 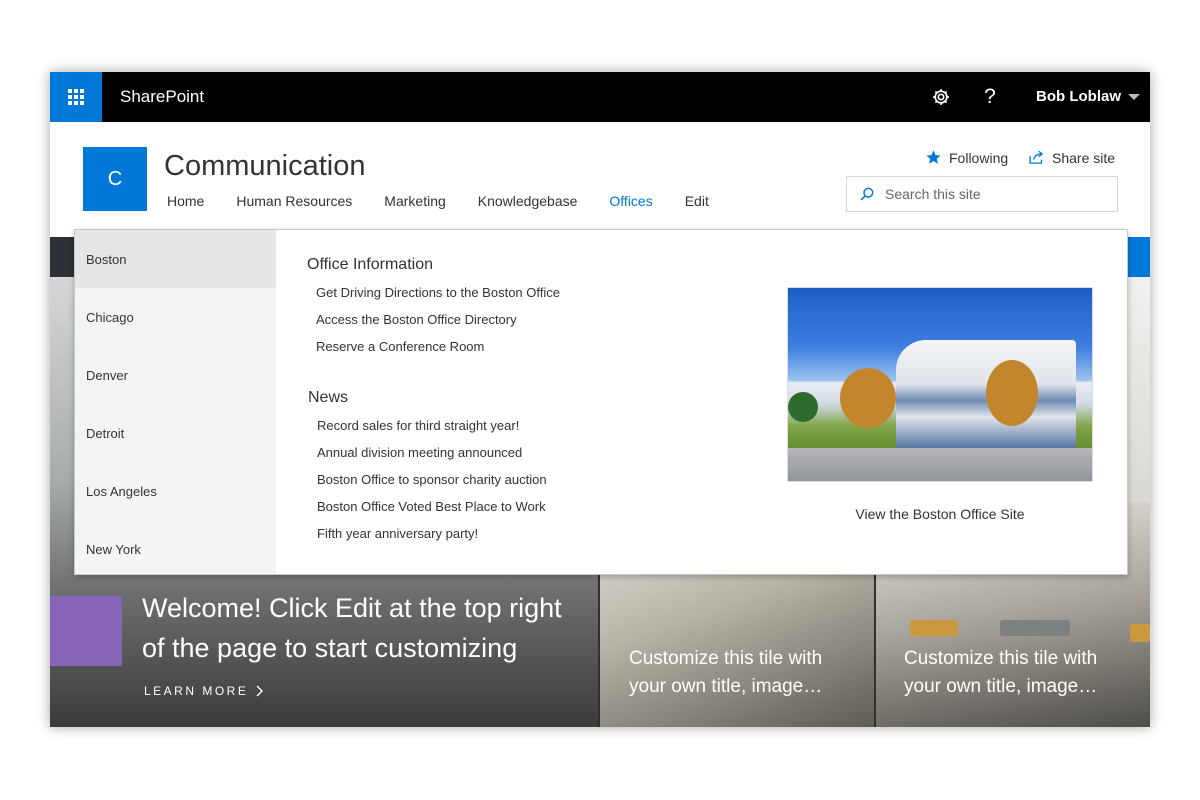 What do you see at coordinates (1078, 96) in the screenshot?
I see `user-menu: Bob Loblaw` at bounding box center [1078, 96].